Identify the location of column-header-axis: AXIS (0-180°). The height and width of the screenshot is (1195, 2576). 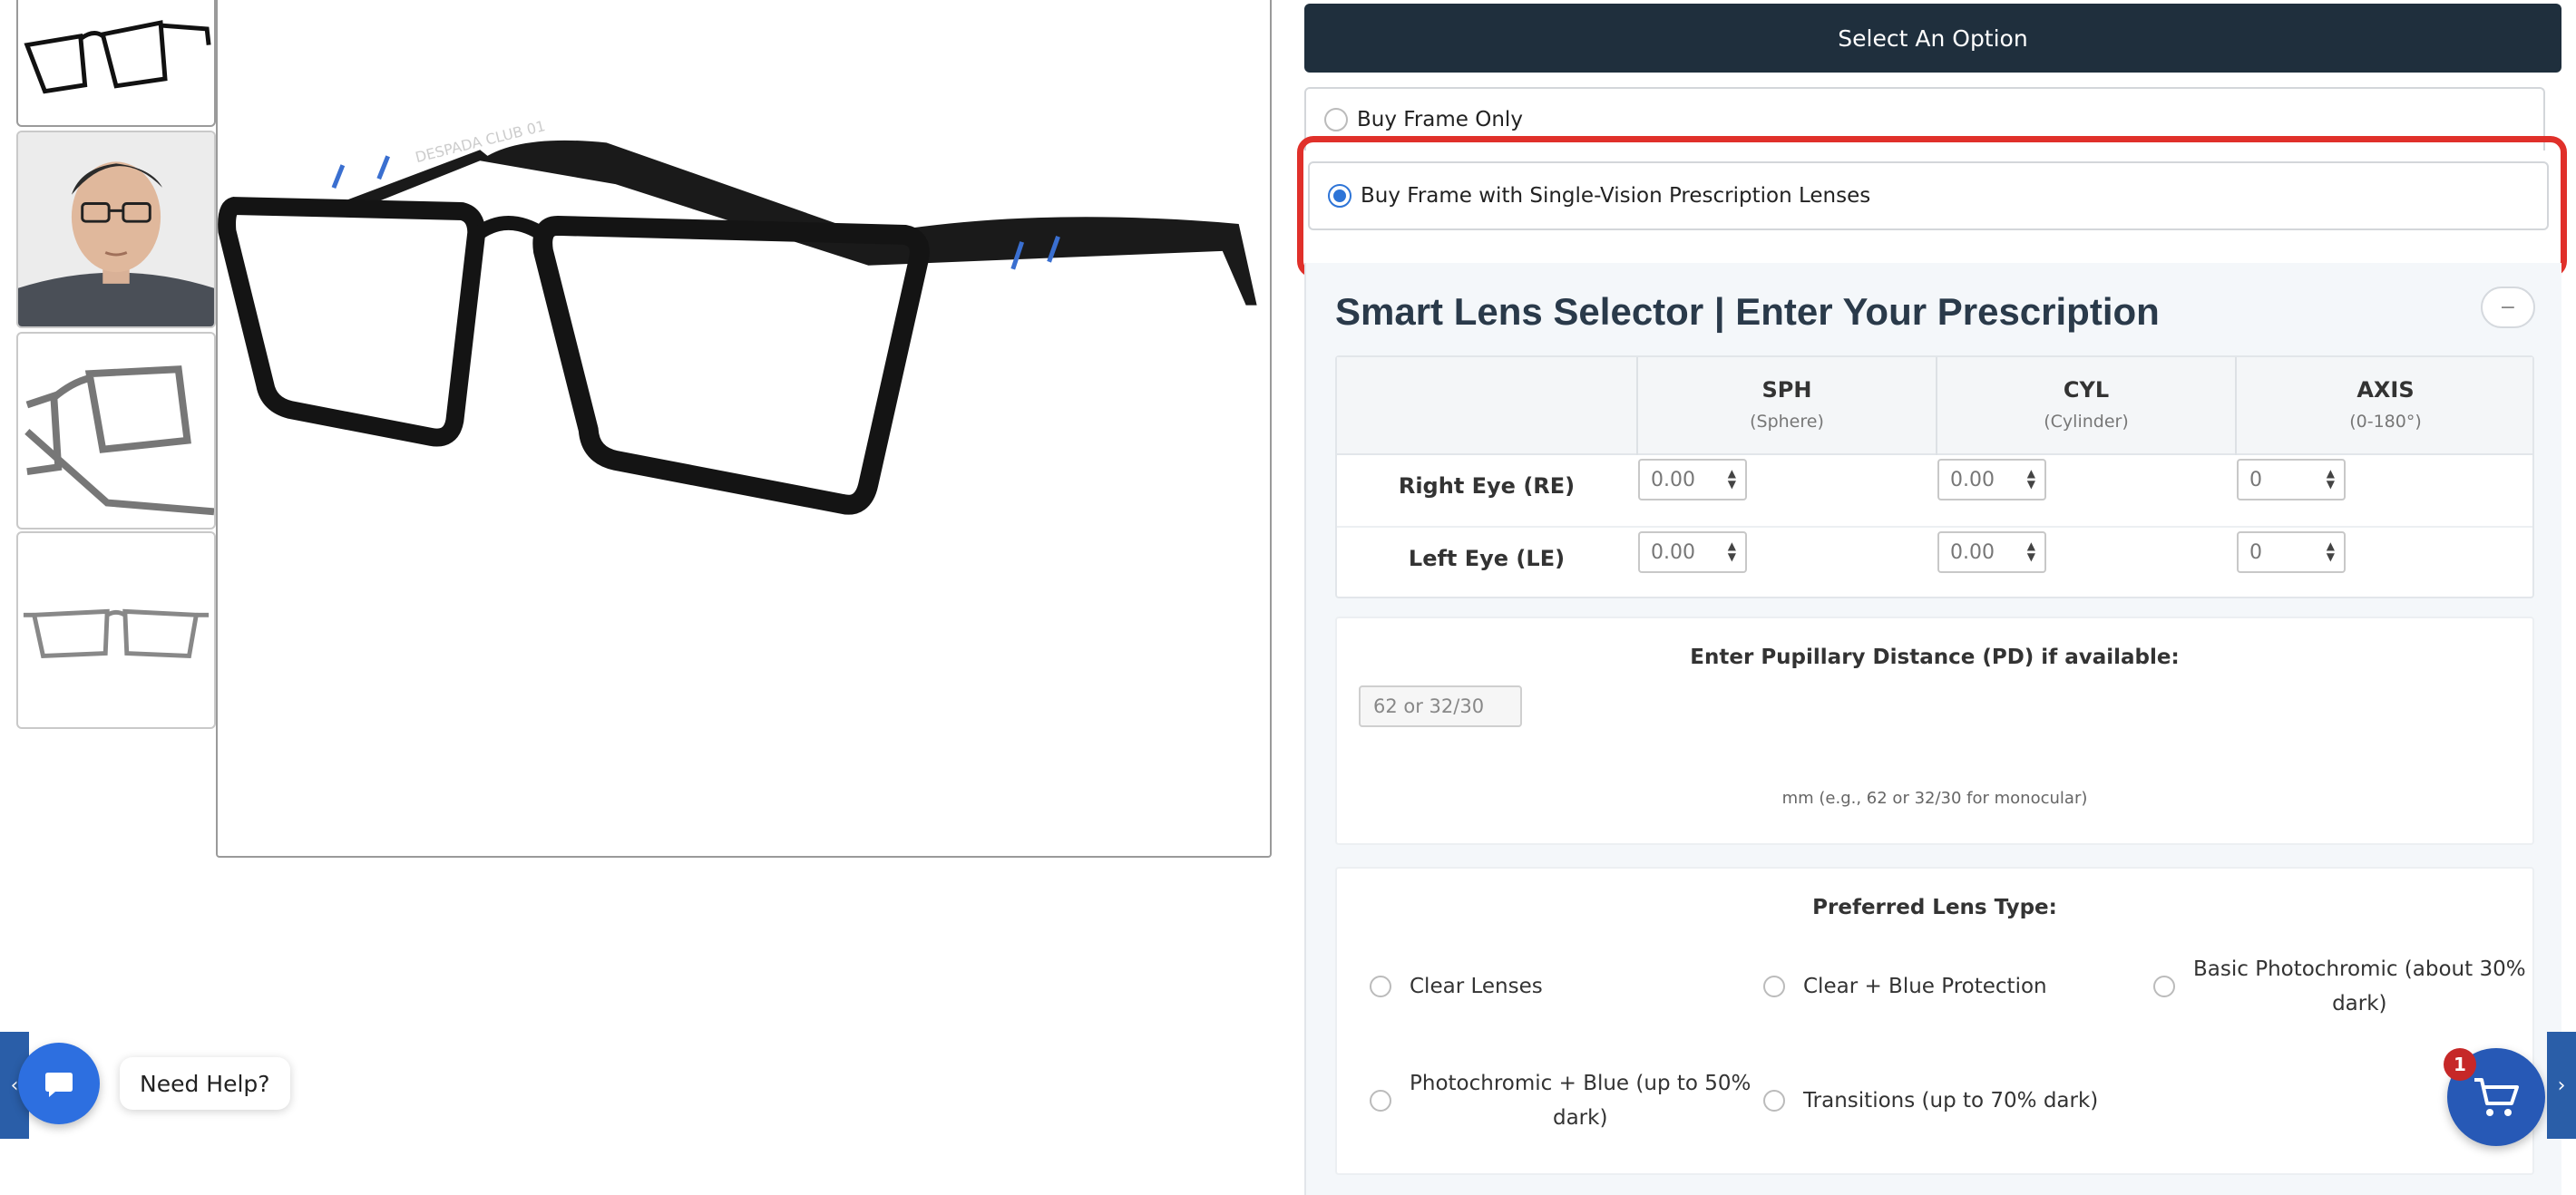
(2385, 404).